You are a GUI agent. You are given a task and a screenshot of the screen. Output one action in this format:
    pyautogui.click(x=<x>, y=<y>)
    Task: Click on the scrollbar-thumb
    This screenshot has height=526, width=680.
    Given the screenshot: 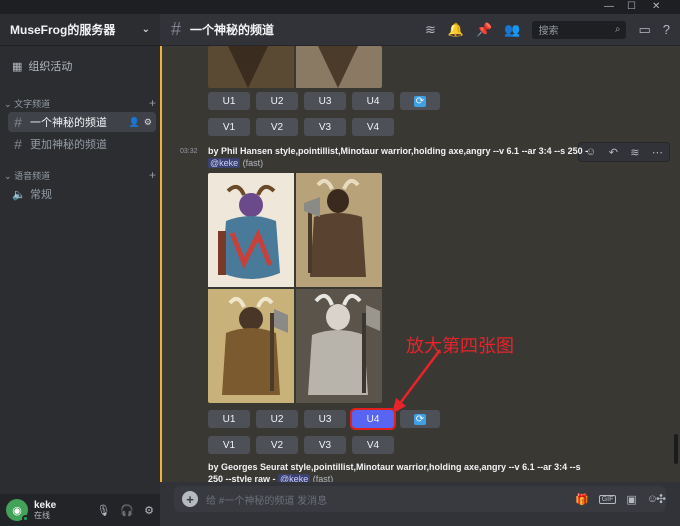 What is the action you would take?
    pyautogui.click(x=676, y=449)
    